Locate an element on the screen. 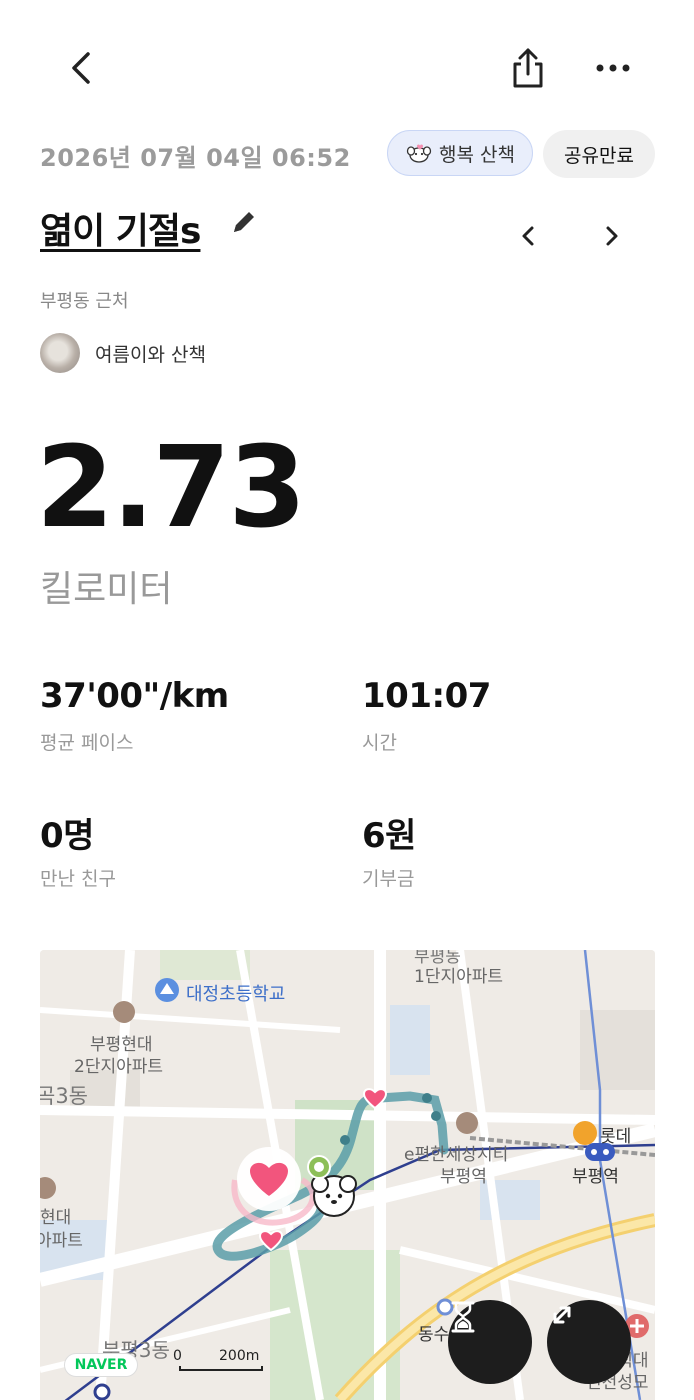 The width and height of the screenshot is (694, 1400). walk-datetime: 2026년 07월 04일 06:52 is located at coordinates (195, 158).